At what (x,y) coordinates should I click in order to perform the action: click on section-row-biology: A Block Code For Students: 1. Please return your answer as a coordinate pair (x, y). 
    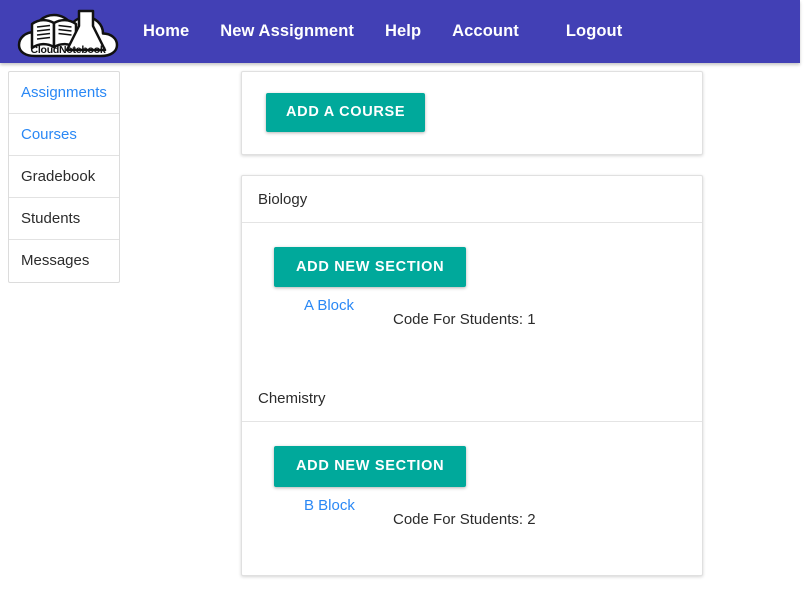
    Looking at the image, I should click on (472, 319).